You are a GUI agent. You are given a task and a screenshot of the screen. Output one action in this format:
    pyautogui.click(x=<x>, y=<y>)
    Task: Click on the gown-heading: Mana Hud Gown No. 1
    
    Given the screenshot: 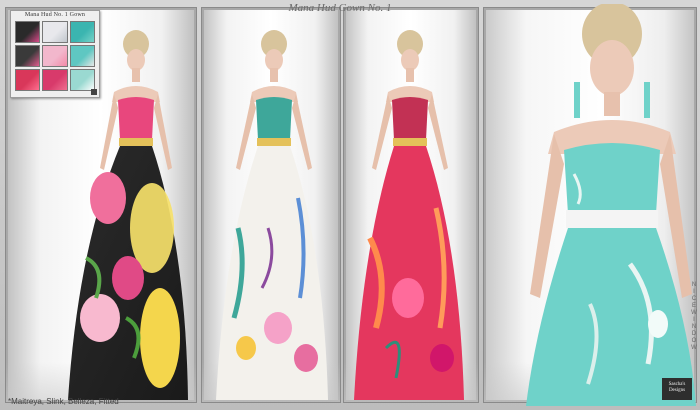 What is the action you would take?
    pyautogui.click(x=340, y=8)
    